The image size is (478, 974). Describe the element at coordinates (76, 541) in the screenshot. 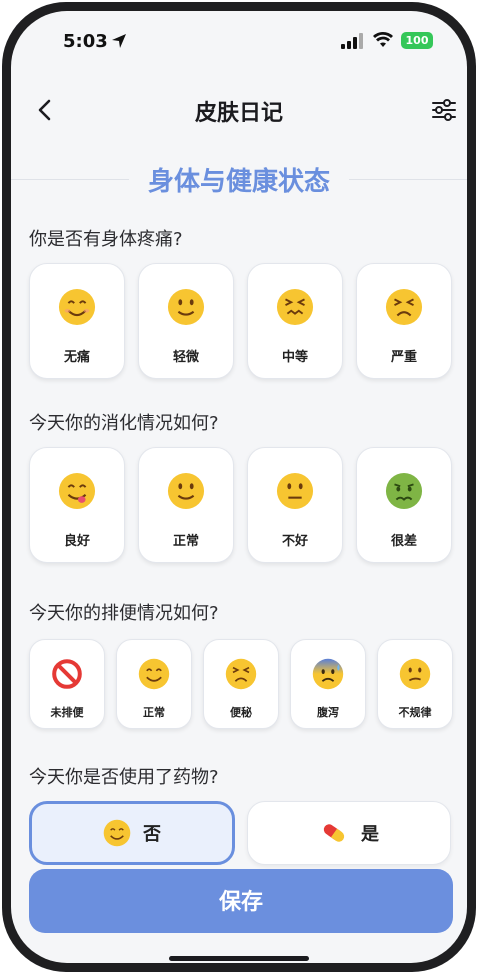

I see `option-label: 良好` at that location.